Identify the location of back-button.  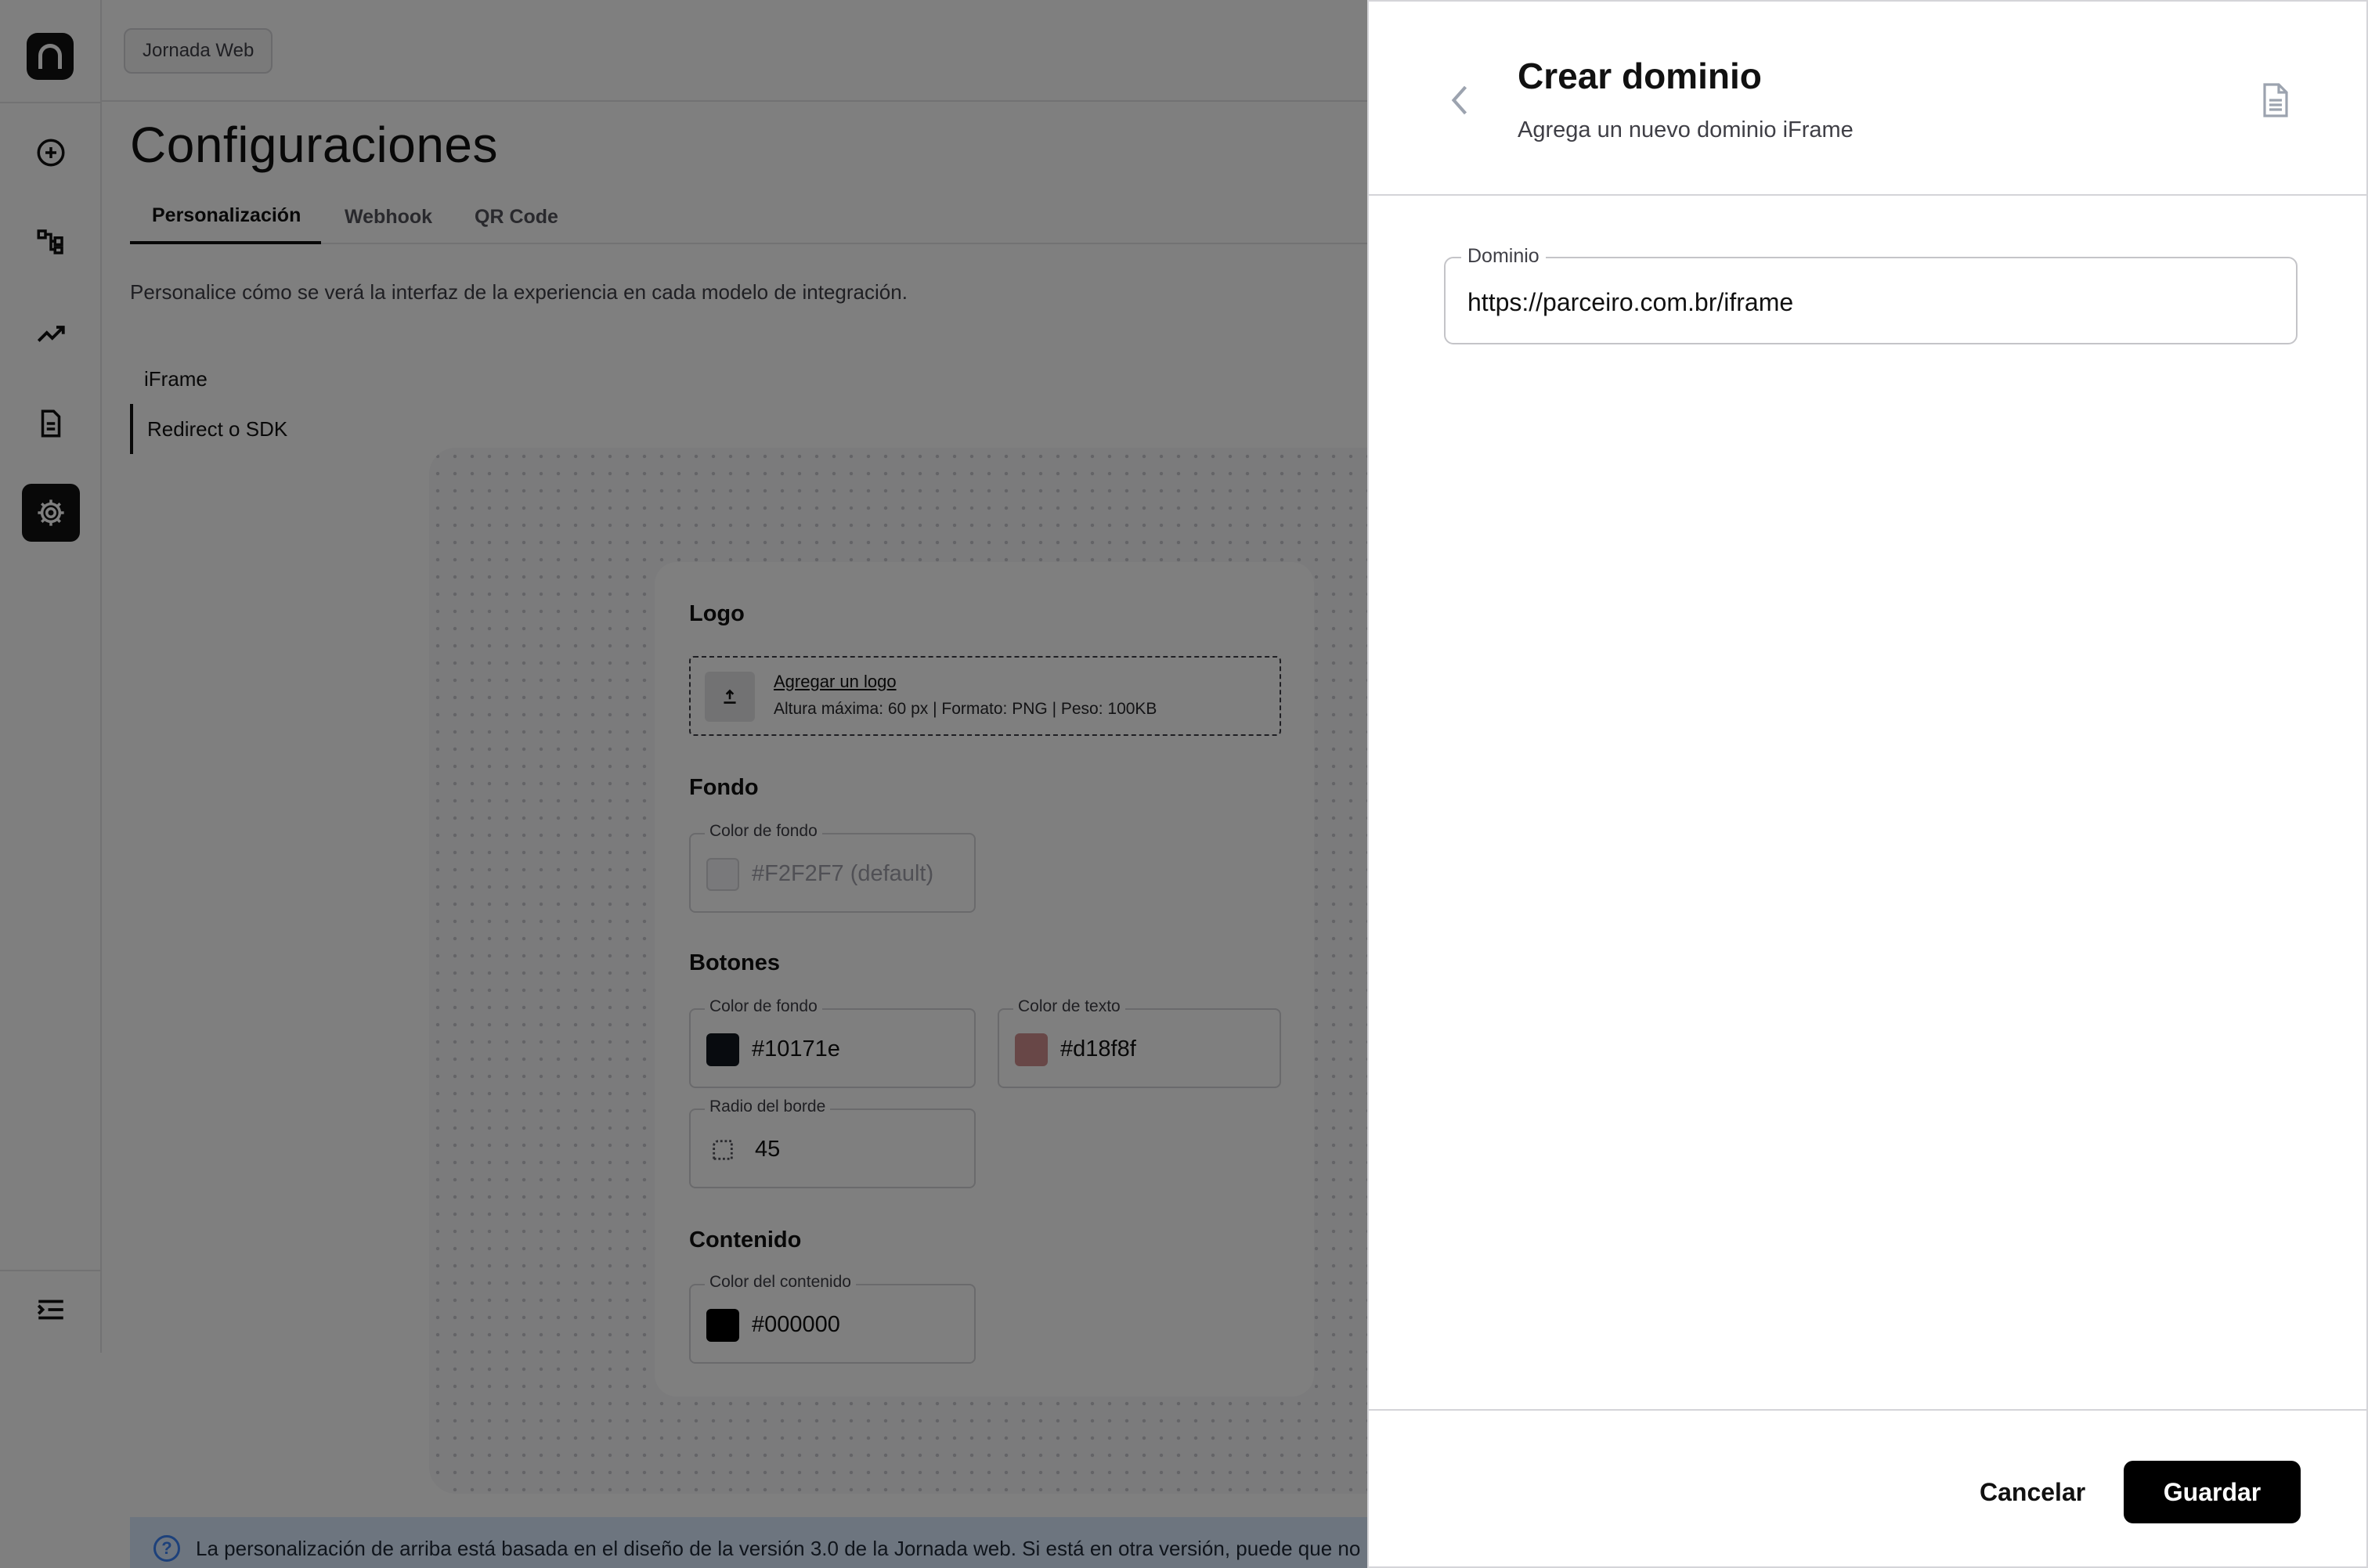
(1459, 100).